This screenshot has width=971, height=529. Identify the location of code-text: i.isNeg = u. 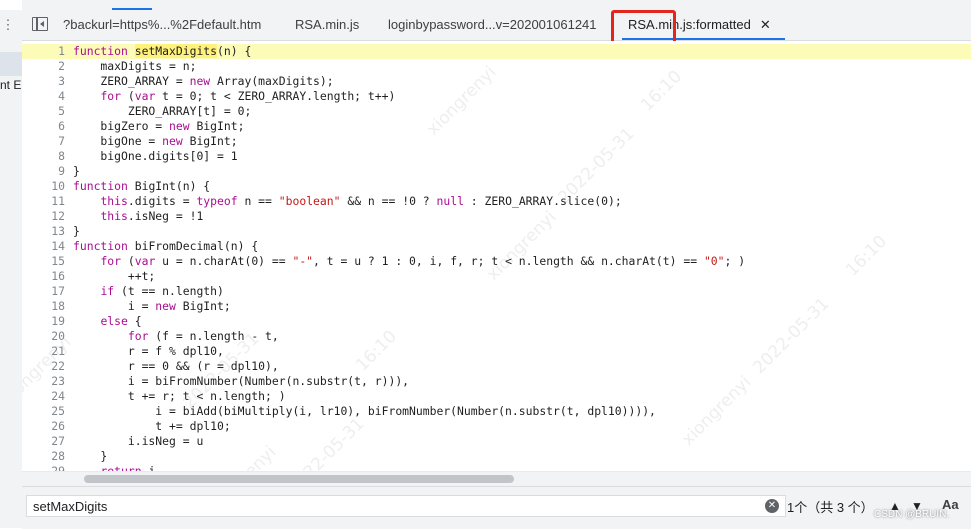
(138, 441).